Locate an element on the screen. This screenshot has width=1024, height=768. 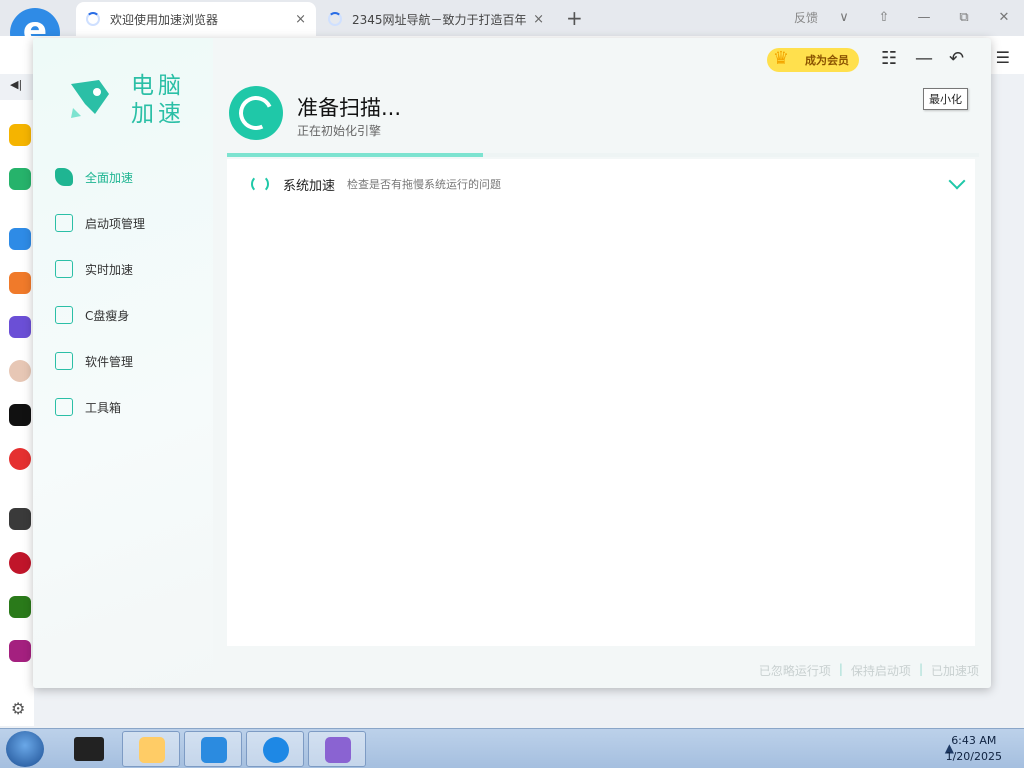
tab-2345: 2345网址导航－致力于打造百年 × is located at coordinates (436, 19).